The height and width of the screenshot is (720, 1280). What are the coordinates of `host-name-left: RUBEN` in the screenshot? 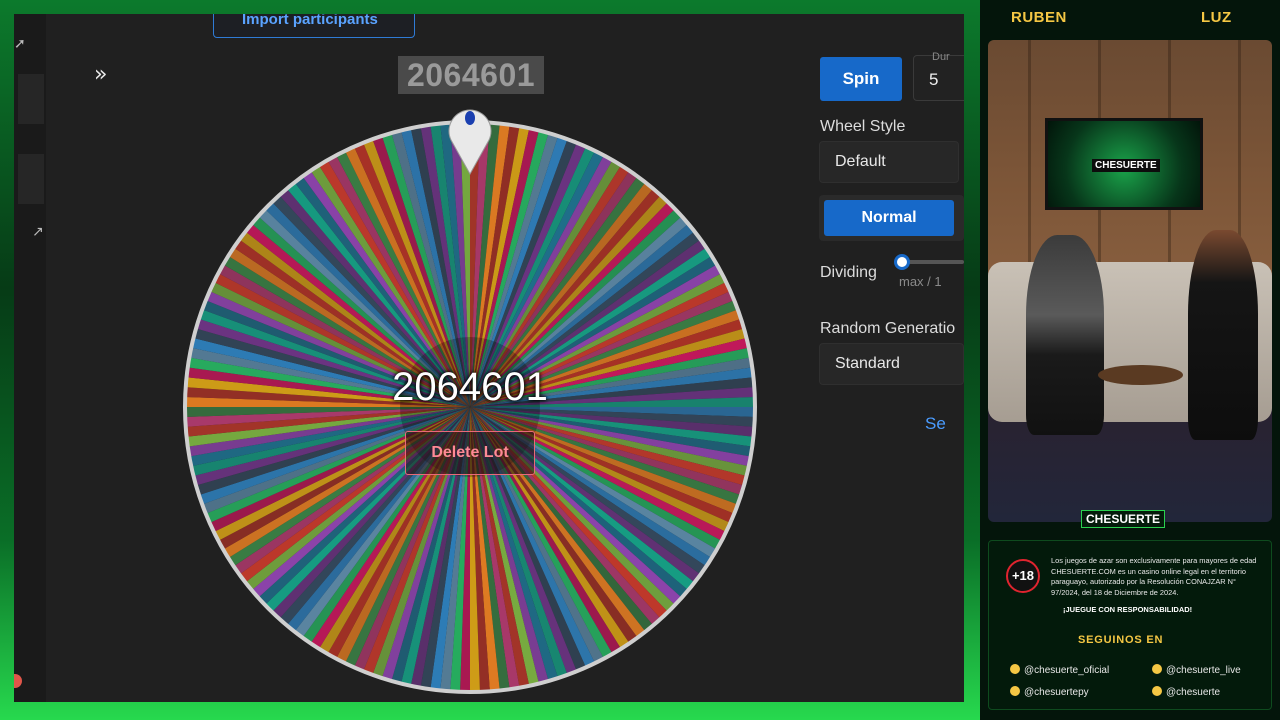 It's located at (1039, 17).